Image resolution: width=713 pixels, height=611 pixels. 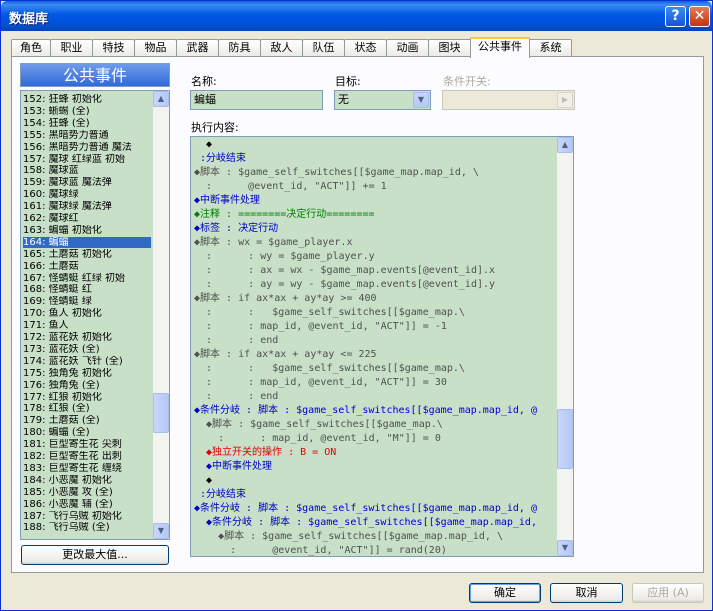 I want to click on list-item: 180: 蝙蝠 (全), so click(x=87, y=432).